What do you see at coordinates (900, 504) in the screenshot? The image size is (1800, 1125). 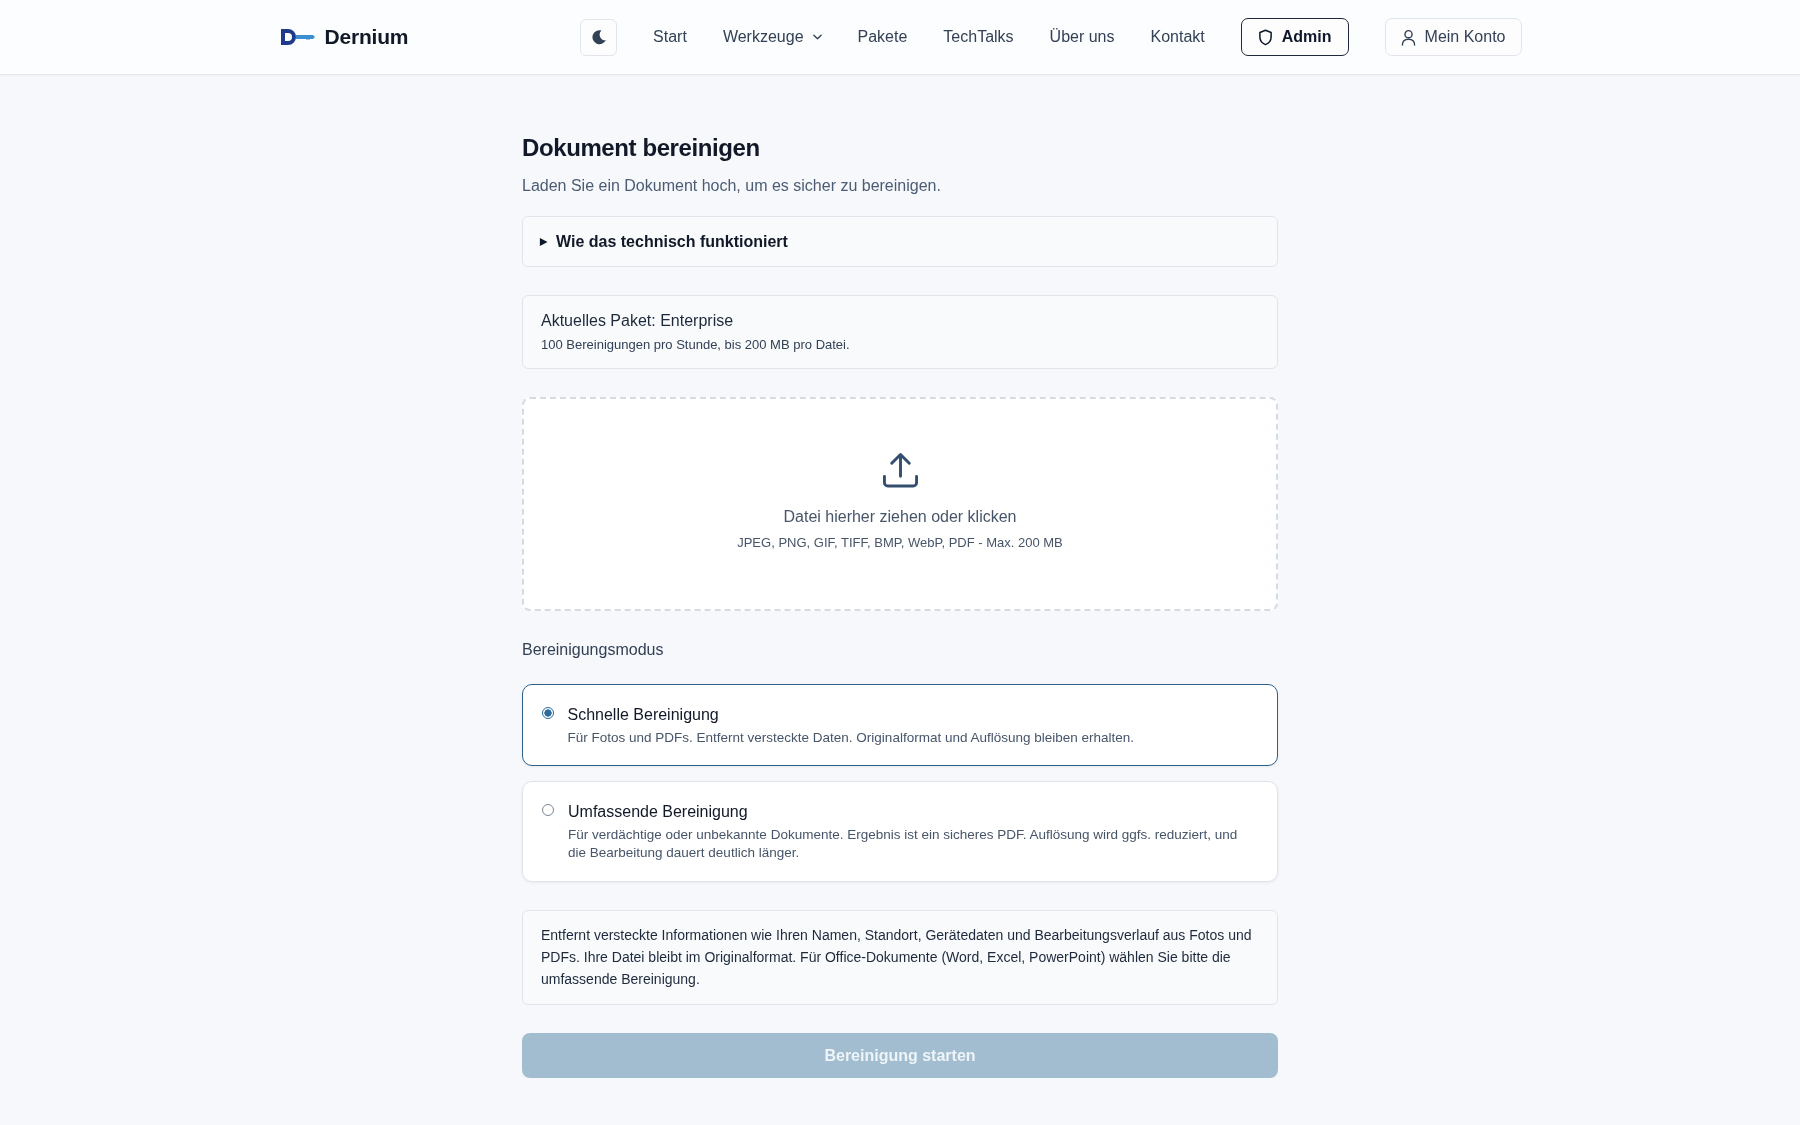 I see `file-dropzone: Datei hierher ziehen oder klicken JPEG, PNG, GIF, TIFF, BMP, WebP, PDF - Max. 200 MB` at bounding box center [900, 504].